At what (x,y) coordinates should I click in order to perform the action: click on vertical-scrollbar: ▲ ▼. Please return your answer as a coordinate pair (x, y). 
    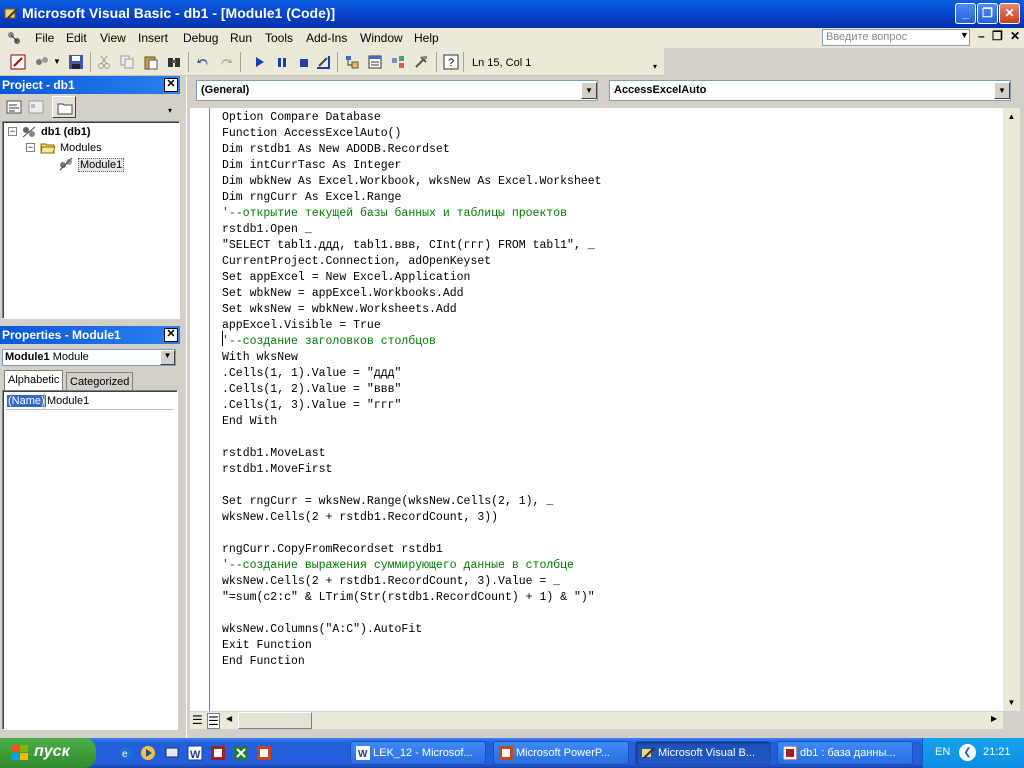
    Looking at the image, I should click on (1011, 409).